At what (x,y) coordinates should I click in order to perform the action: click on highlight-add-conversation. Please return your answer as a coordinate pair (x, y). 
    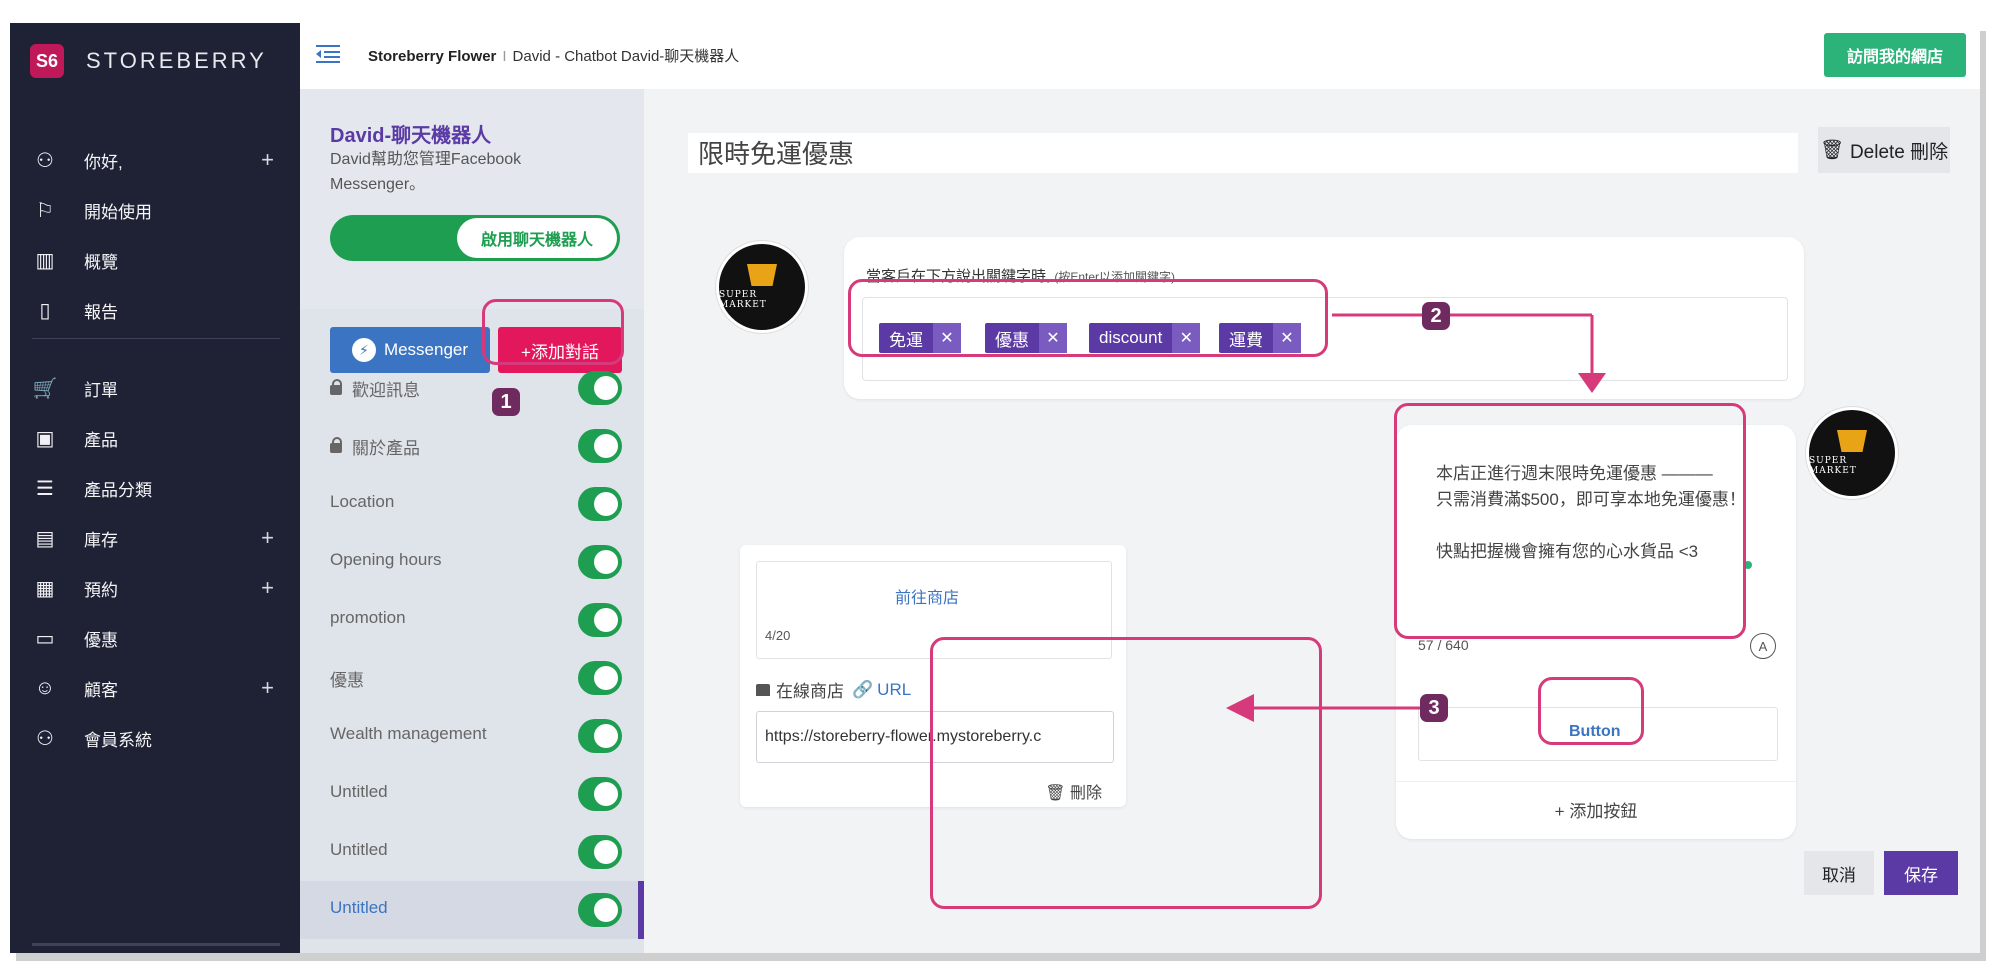
    Looking at the image, I should click on (553, 332).